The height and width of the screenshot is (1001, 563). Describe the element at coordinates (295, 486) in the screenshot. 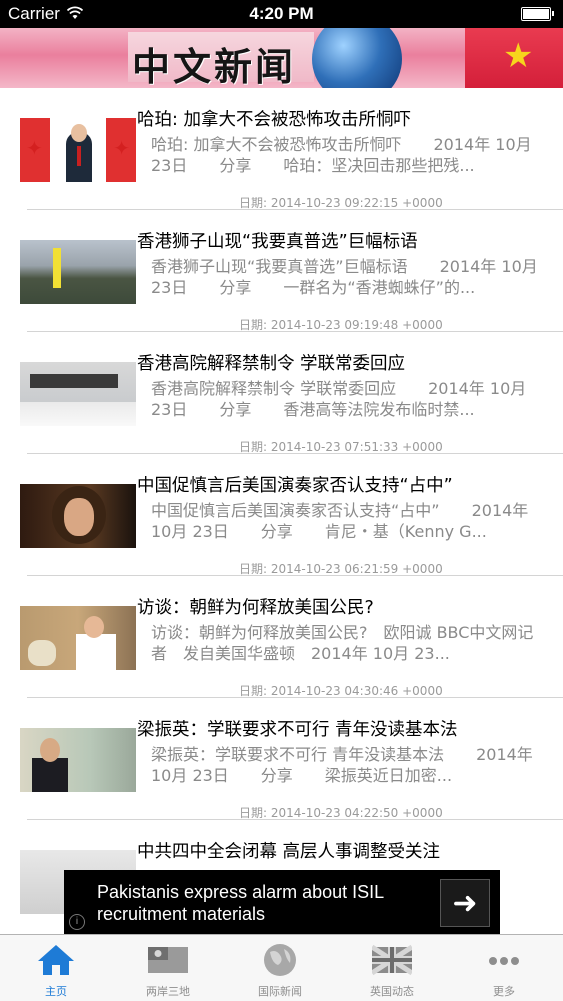

I see `news-title: 中国促慎言后美国演奏家否认支持“占中”` at that location.